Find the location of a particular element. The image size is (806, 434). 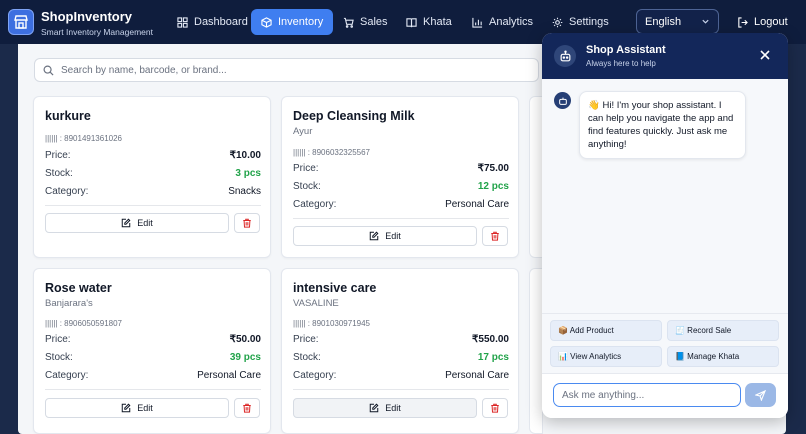

price-value: ₹75.00 is located at coordinates (493, 168).